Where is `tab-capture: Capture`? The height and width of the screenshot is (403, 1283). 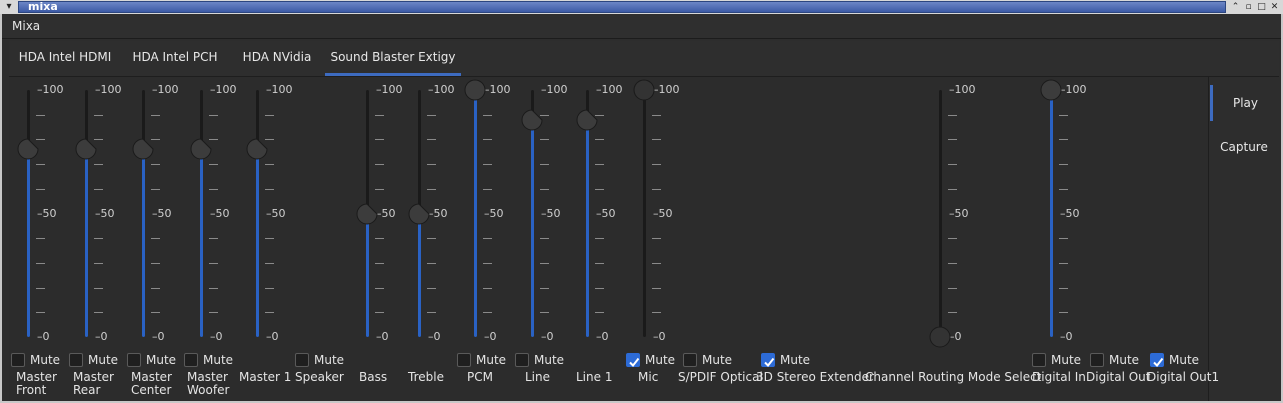 tab-capture: Capture is located at coordinates (1244, 147).